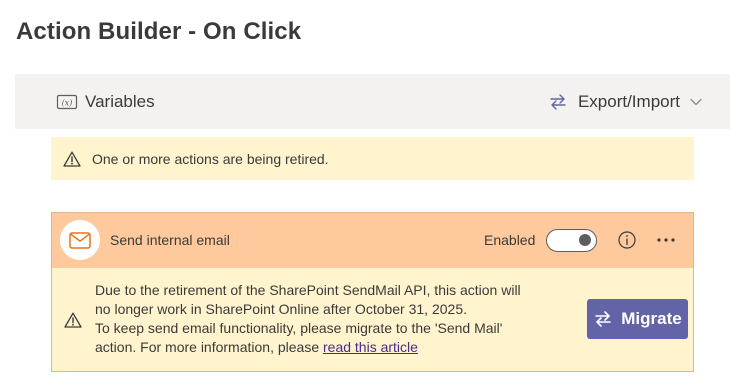  I want to click on chevron-down-icon, so click(696, 102).